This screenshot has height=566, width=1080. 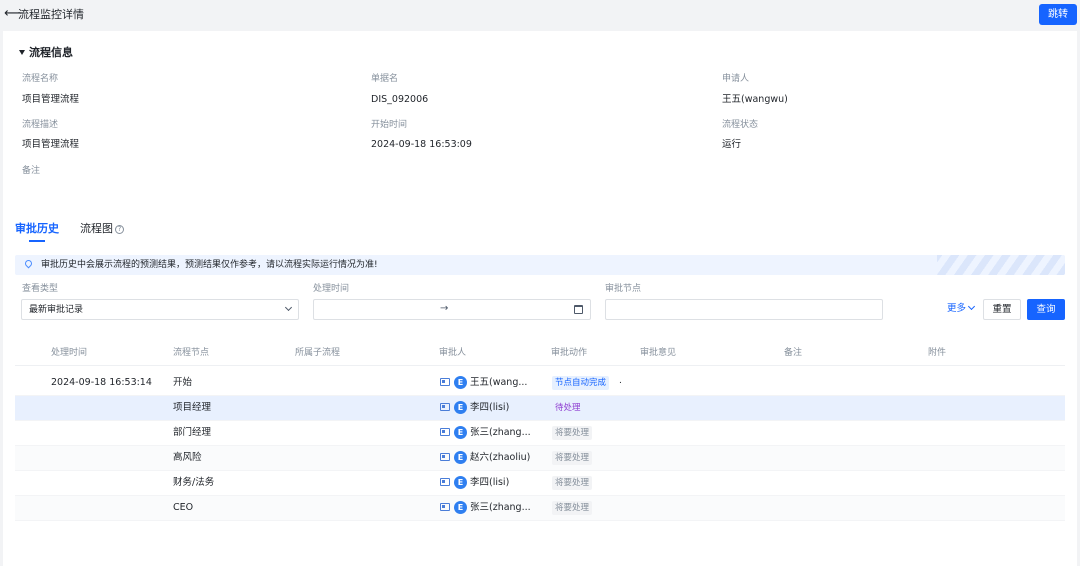 What do you see at coordinates (183, 507) in the screenshot?
I see `row-node: CEO` at bounding box center [183, 507].